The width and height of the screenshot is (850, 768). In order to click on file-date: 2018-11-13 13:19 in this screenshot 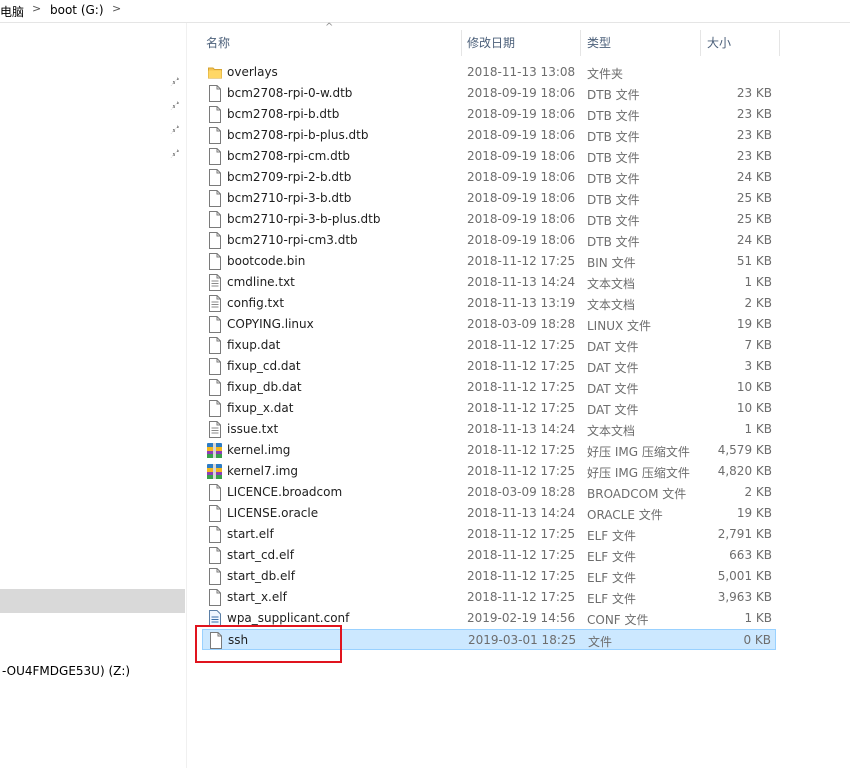, I will do `click(521, 303)`.